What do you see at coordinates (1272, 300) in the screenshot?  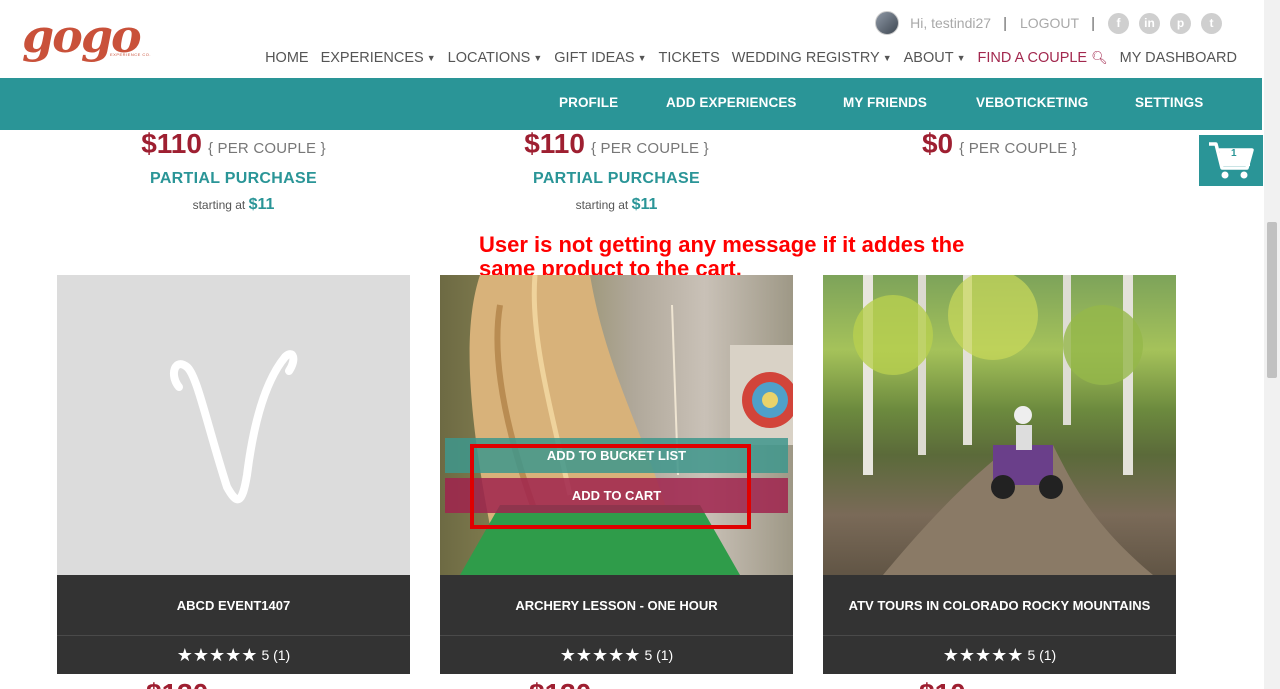 I see `scrollbar-thumb` at bounding box center [1272, 300].